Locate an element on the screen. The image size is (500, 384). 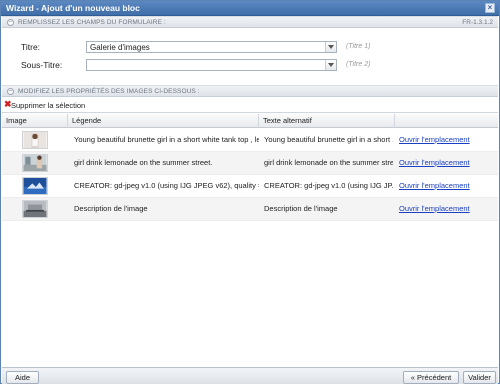
legend-cell: Description de l'image is located at coordinates (166, 208).